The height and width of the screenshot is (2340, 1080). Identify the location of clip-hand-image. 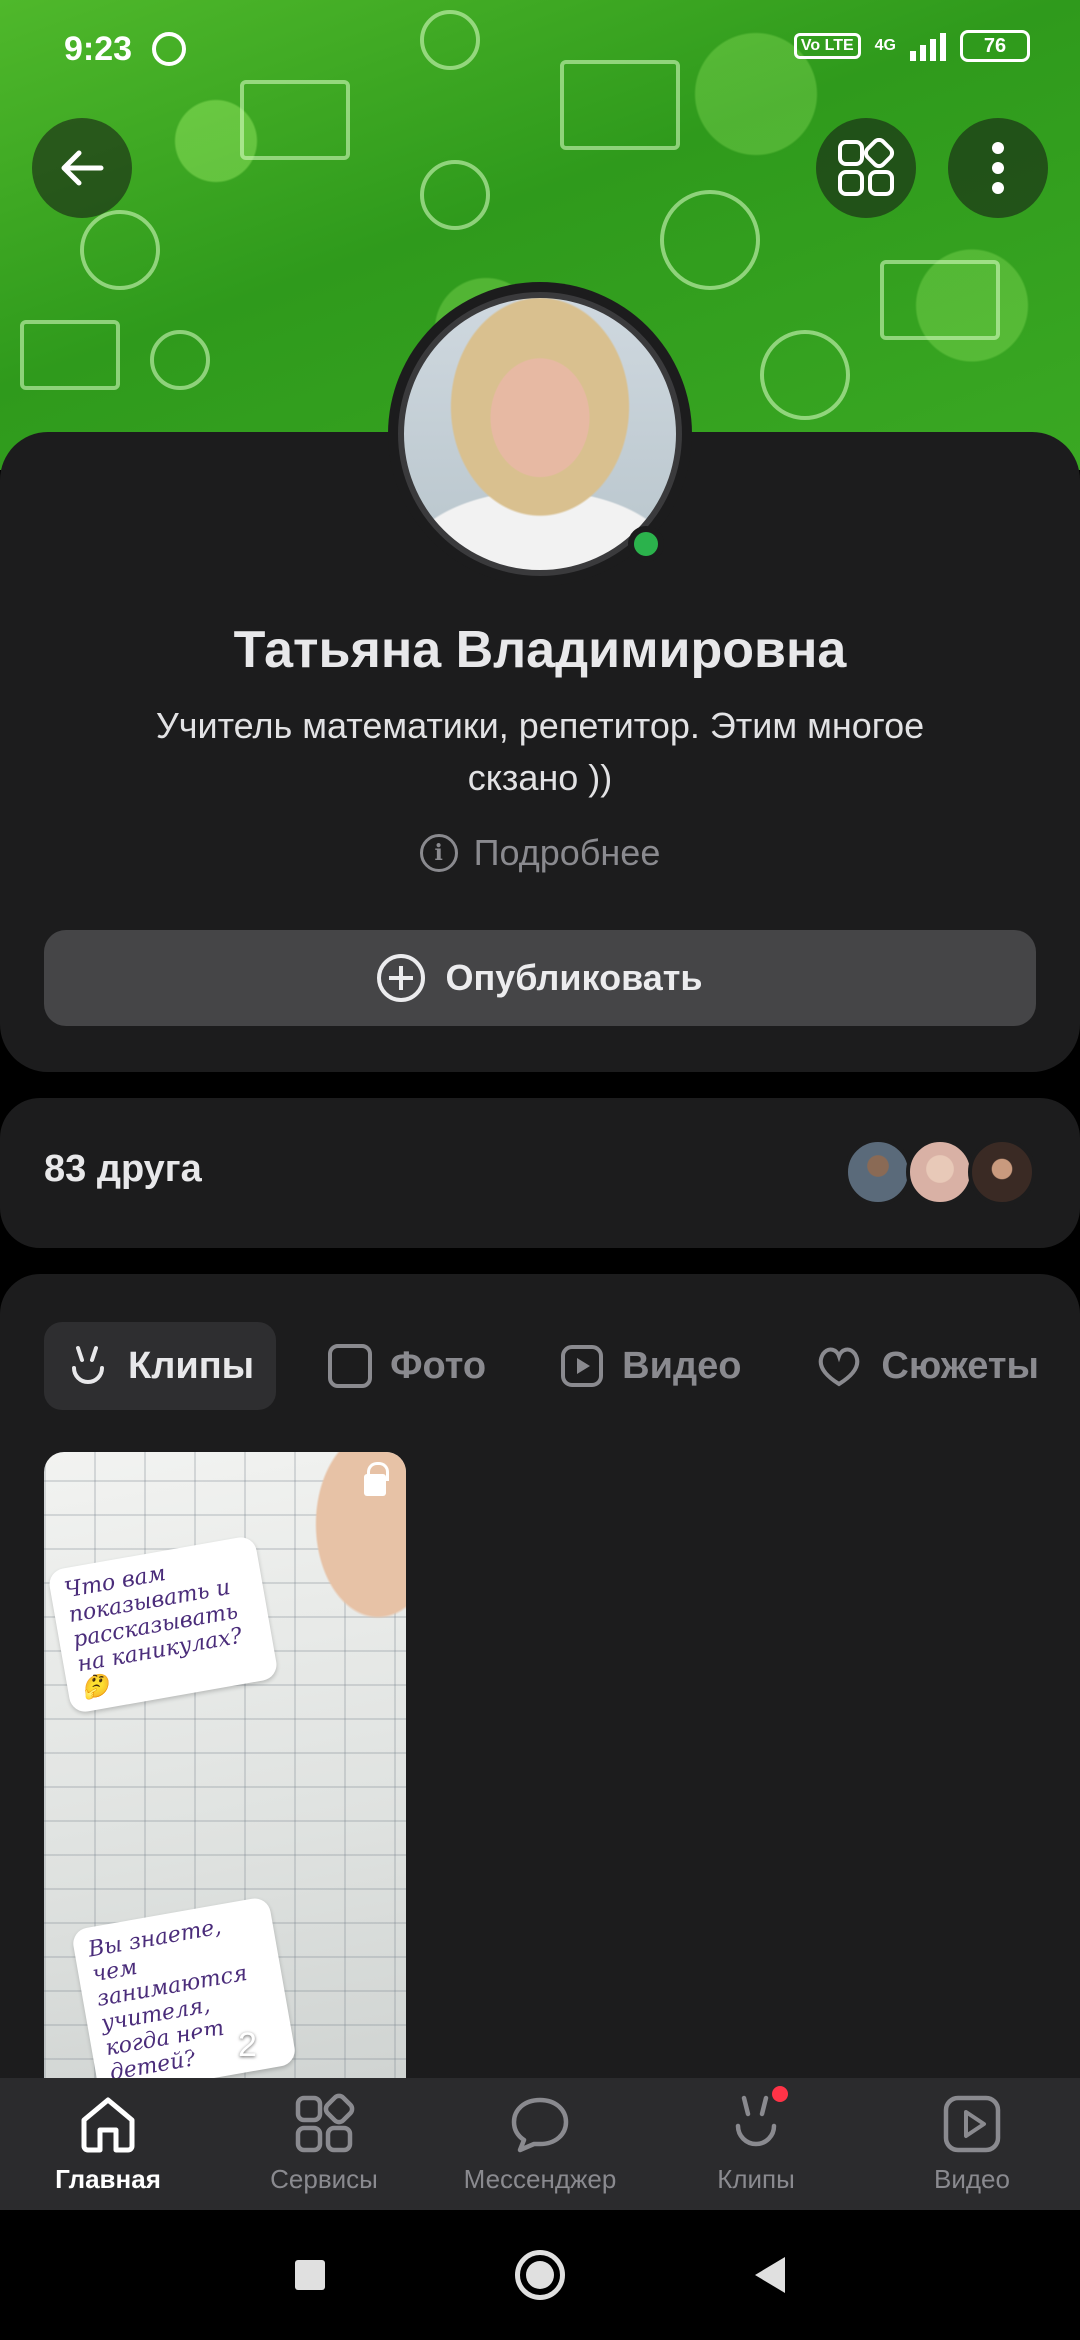
(356, 1542).